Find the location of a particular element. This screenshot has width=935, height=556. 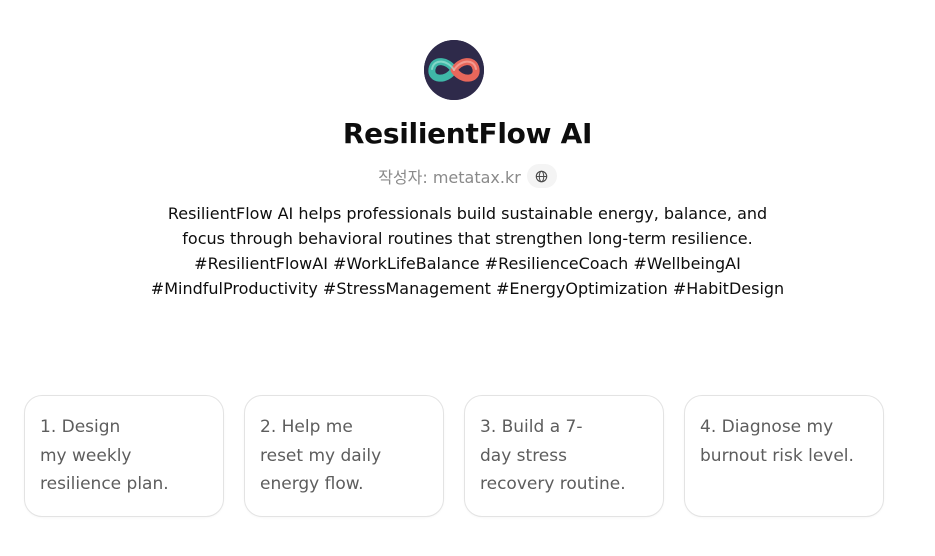

starter-card-1: 1. Design my weekly resilience plan. is located at coordinates (124, 456).